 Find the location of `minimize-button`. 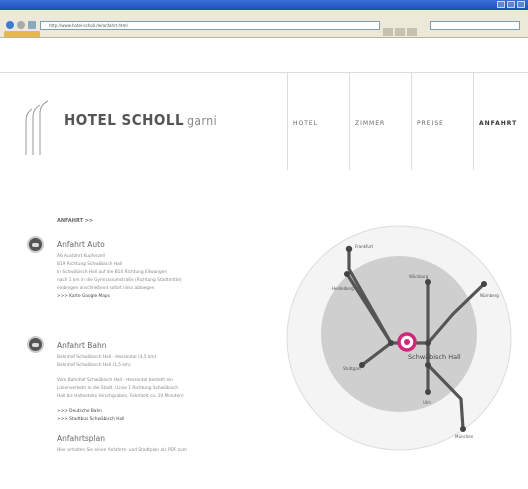

minimize-button is located at coordinates (501, 4).